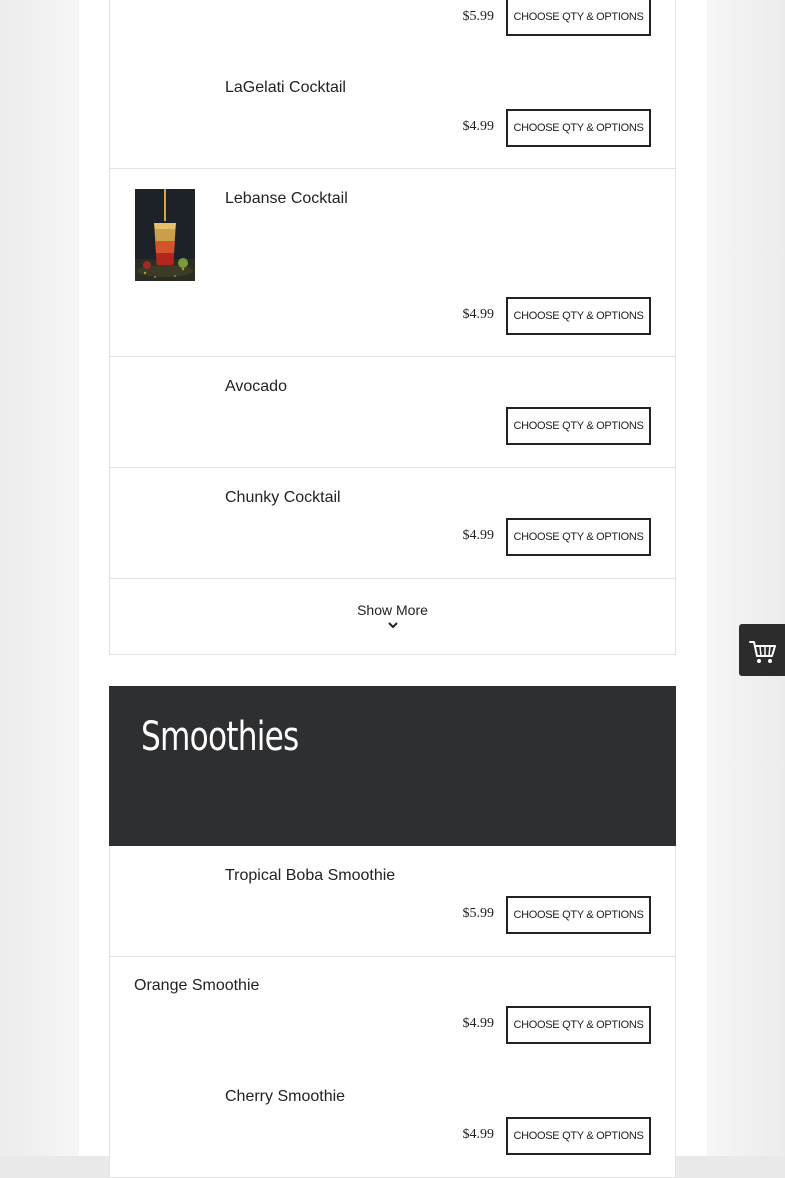 This screenshot has width=785, height=1178. Describe the element at coordinates (392, 610) in the screenshot. I see `show-more-label: Show More` at that location.